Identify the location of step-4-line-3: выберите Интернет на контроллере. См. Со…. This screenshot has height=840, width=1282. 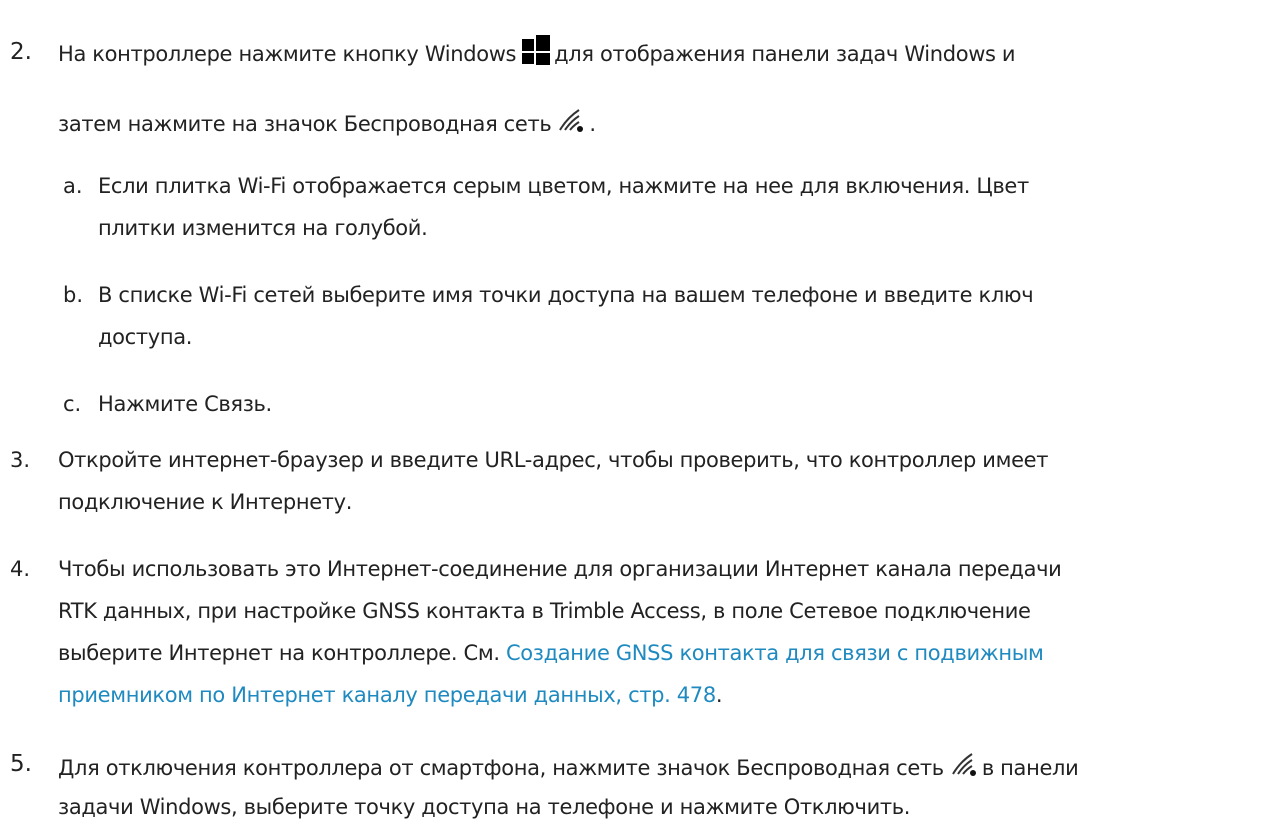
(551, 653).